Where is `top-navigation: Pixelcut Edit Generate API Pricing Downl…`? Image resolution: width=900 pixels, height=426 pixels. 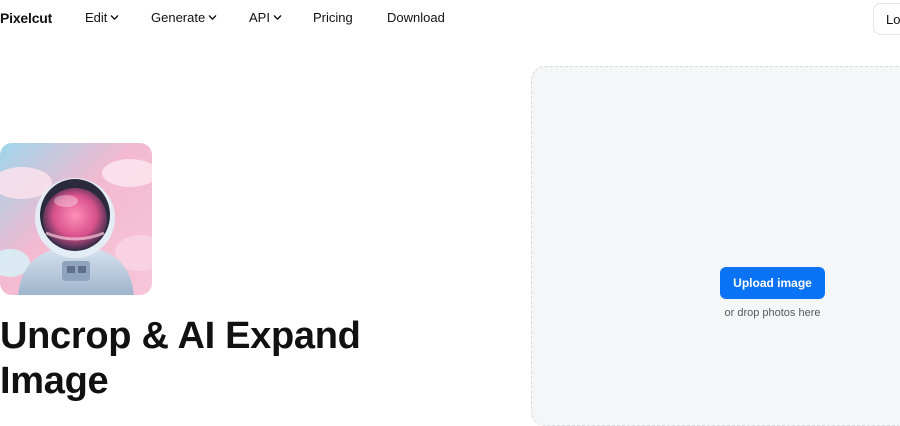
top-navigation: Pixelcut Edit Generate API Pricing Downl… is located at coordinates (450, 19).